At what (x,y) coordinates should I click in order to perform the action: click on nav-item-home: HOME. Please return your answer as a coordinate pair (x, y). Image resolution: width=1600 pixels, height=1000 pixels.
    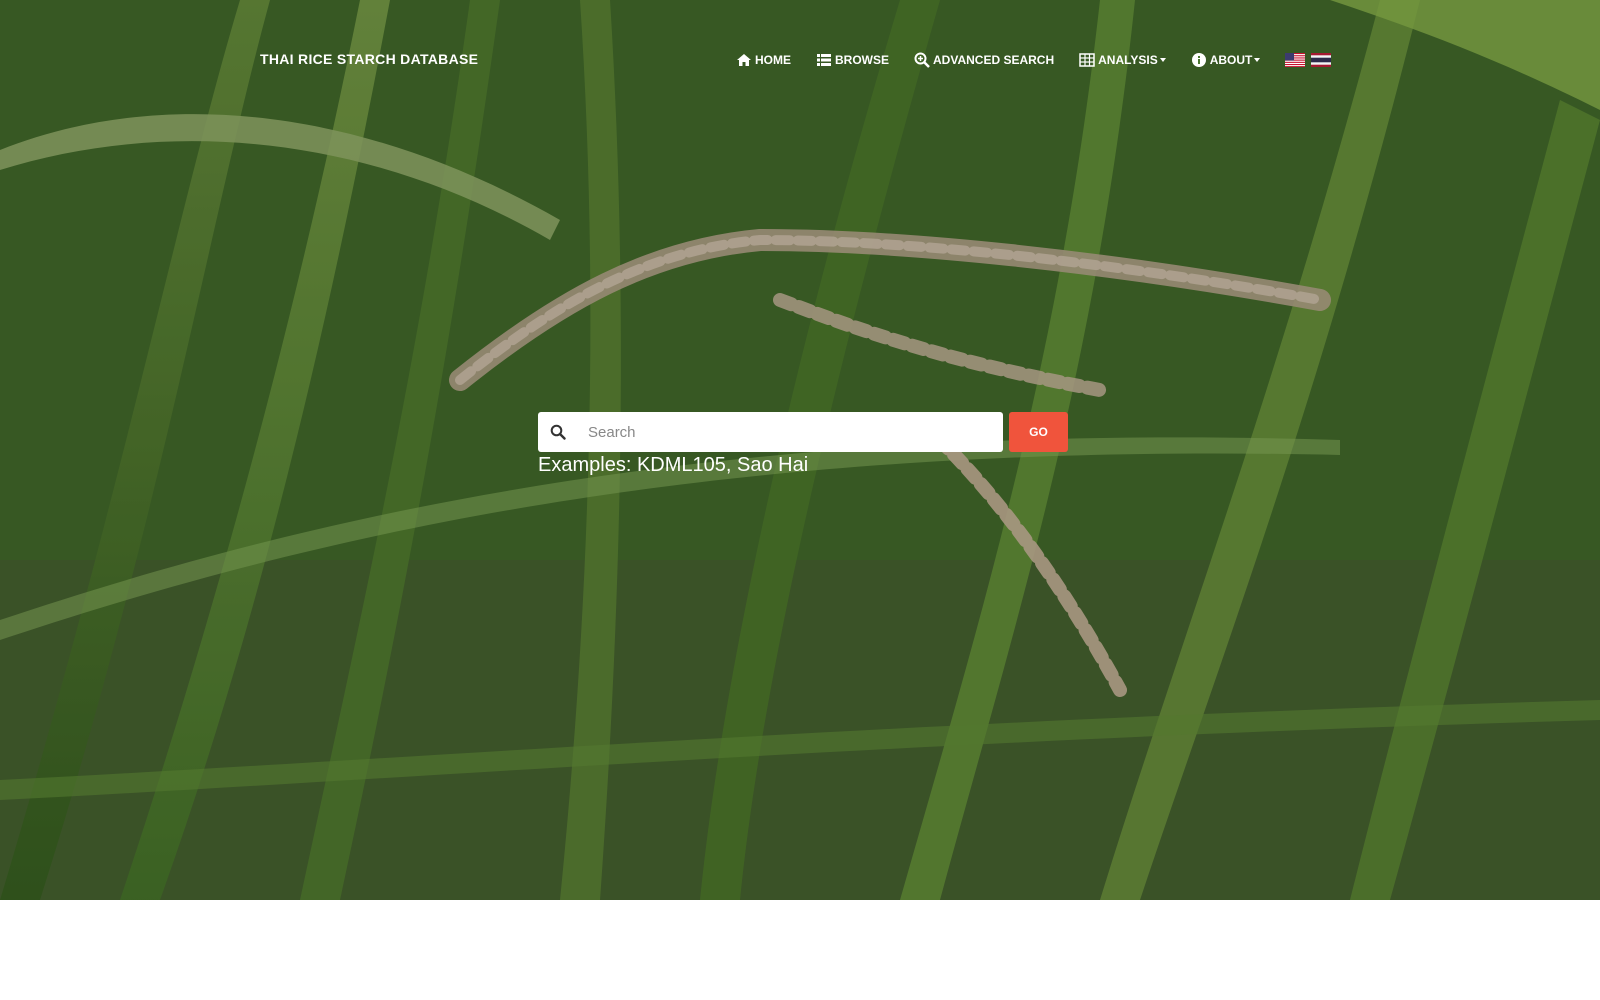
    Looking at the image, I should click on (763, 60).